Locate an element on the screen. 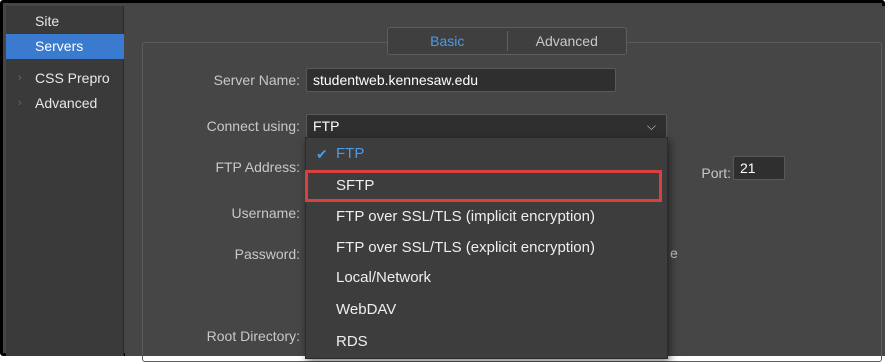 This screenshot has height=362, width=885. port-field: 21 is located at coordinates (759, 168).